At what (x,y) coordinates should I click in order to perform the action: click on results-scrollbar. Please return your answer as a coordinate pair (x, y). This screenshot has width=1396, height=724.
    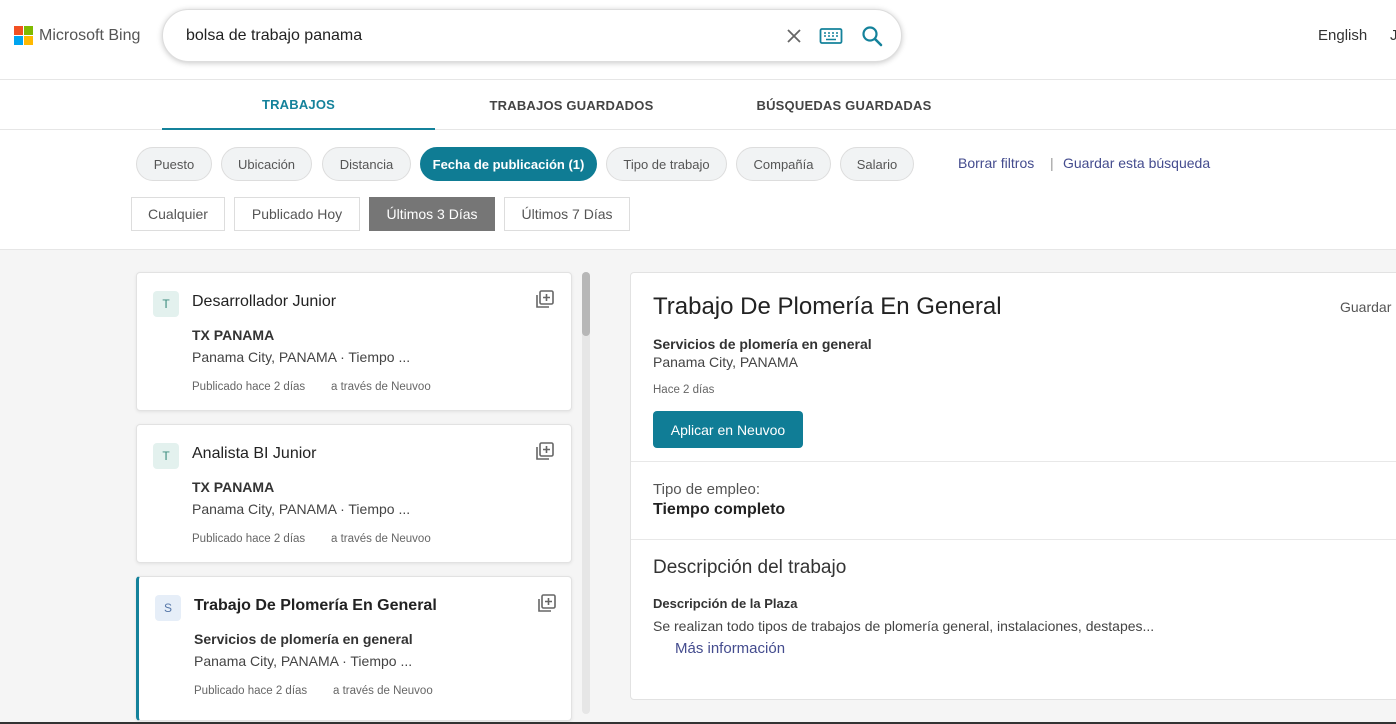
    Looking at the image, I should click on (586, 493).